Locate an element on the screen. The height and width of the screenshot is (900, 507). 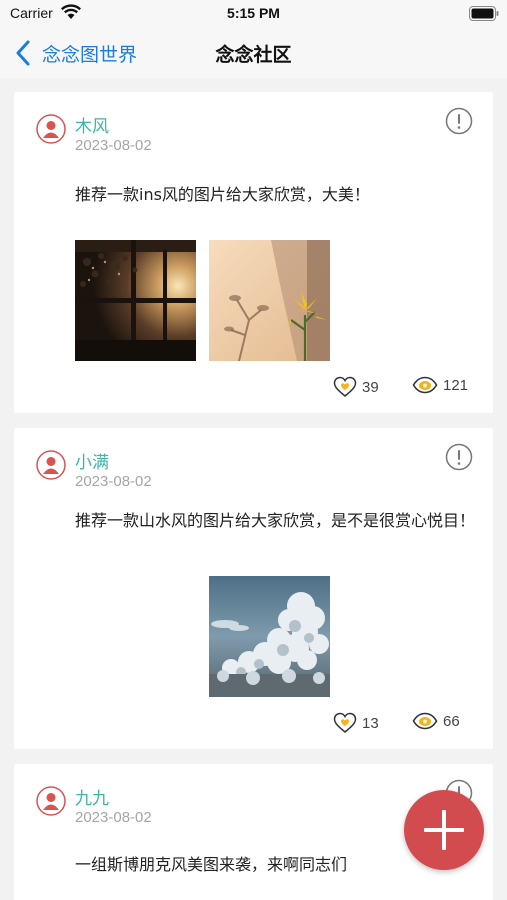
like-count: 39 is located at coordinates (370, 387).